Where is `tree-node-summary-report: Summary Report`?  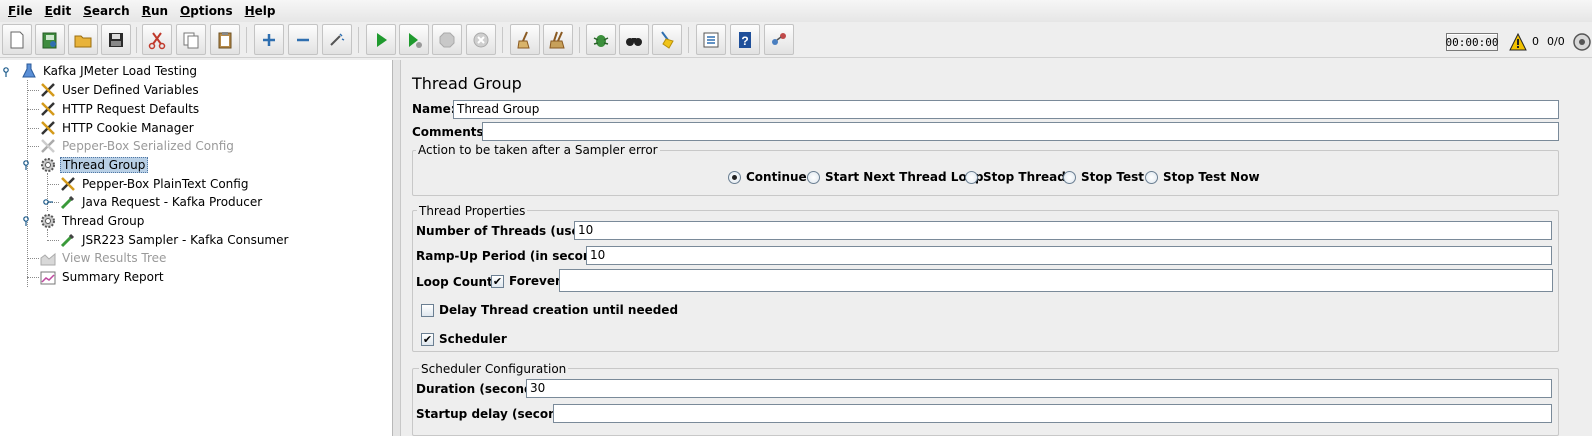 tree-node-summary-report: Summary Report is located at coordinates (102, 277).